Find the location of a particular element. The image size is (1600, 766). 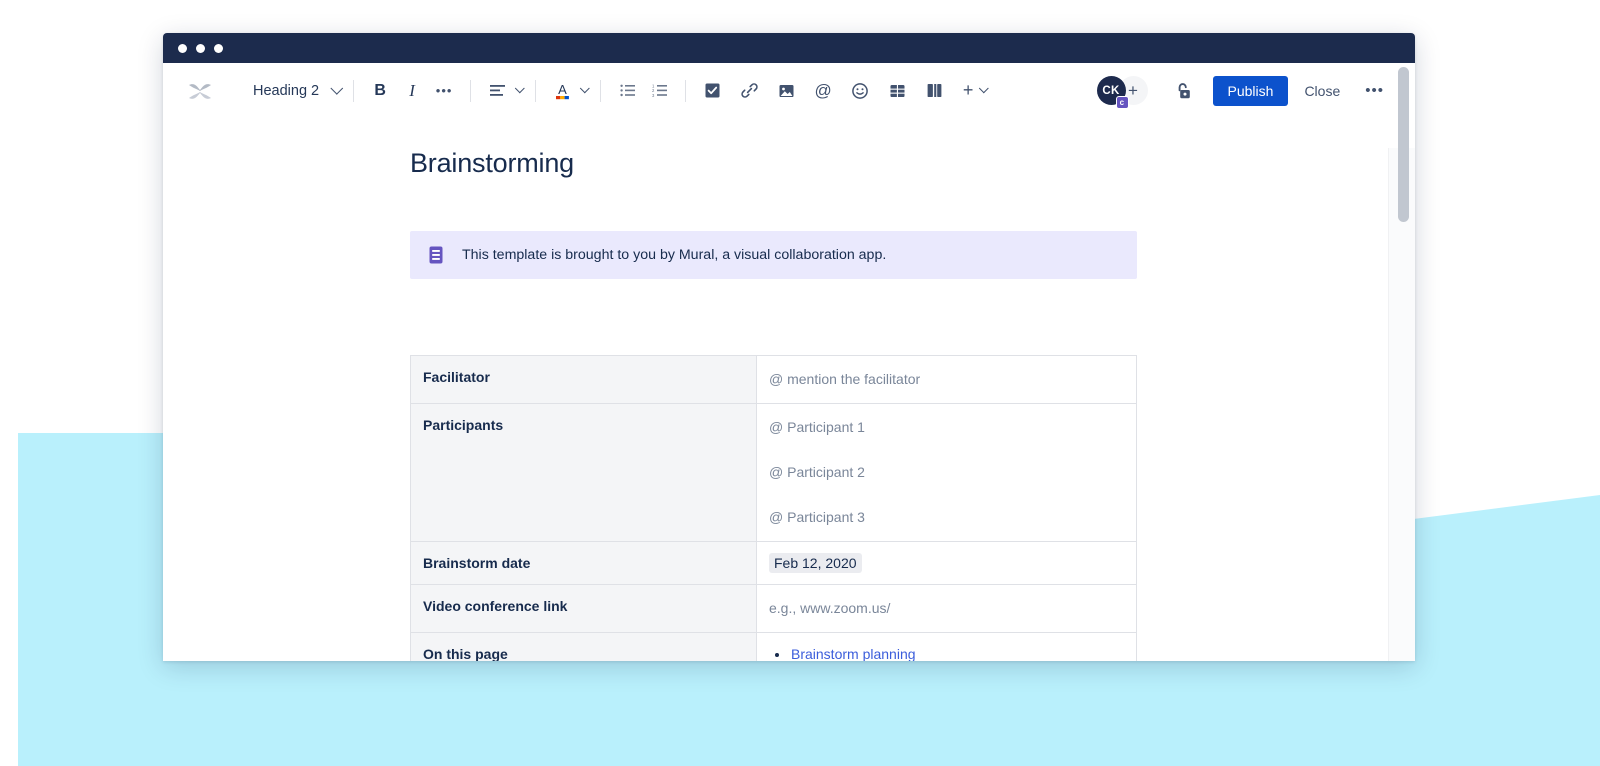

restrictions-button is located at coordinates (1183, 91).